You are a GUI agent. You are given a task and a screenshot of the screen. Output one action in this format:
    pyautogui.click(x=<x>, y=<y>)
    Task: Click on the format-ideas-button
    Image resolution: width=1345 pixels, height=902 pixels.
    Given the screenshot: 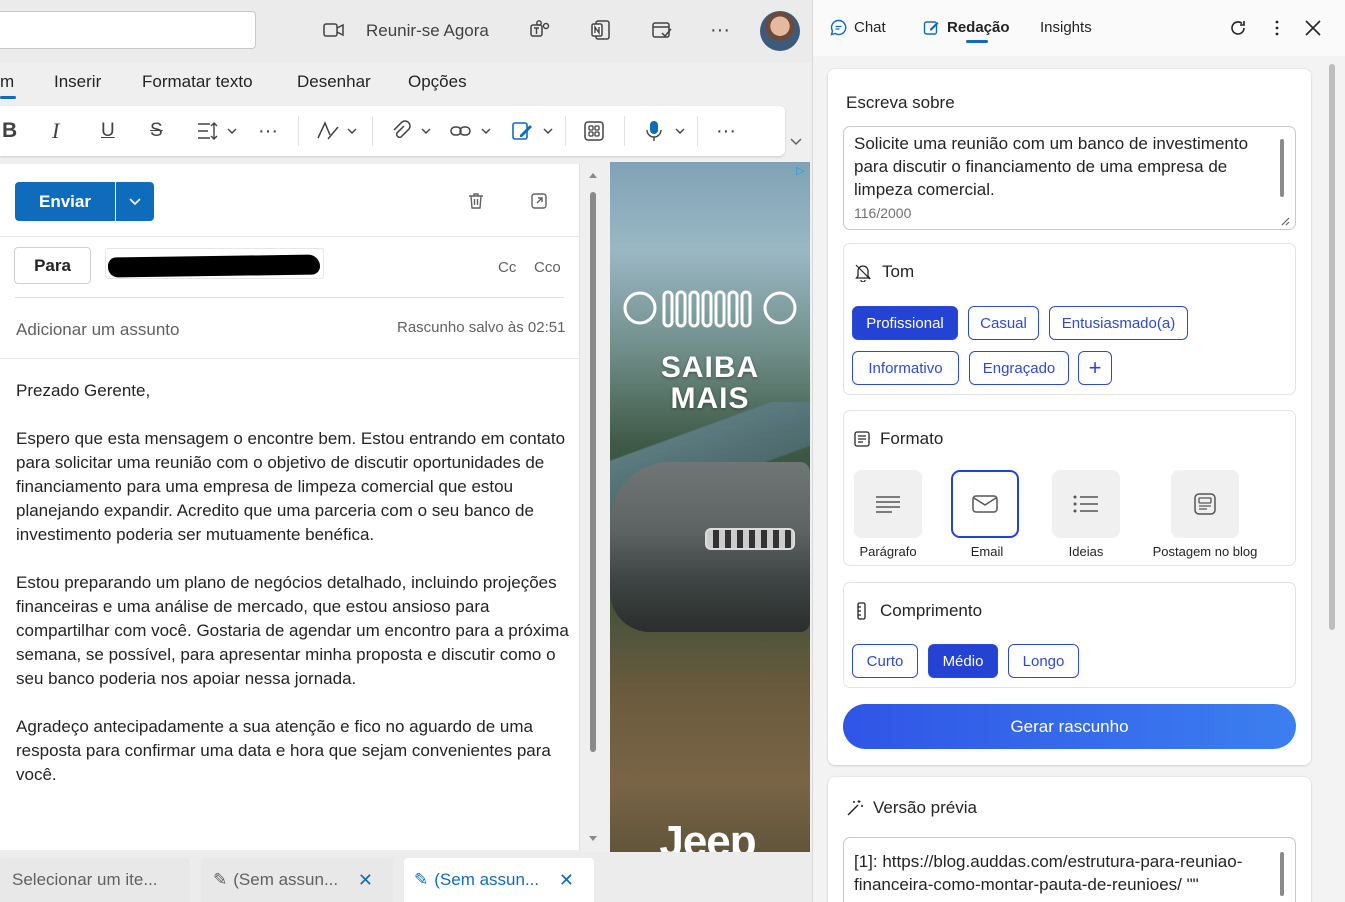 What is the action you would take?
    pyautogui.click(x=1086, y=504)
    